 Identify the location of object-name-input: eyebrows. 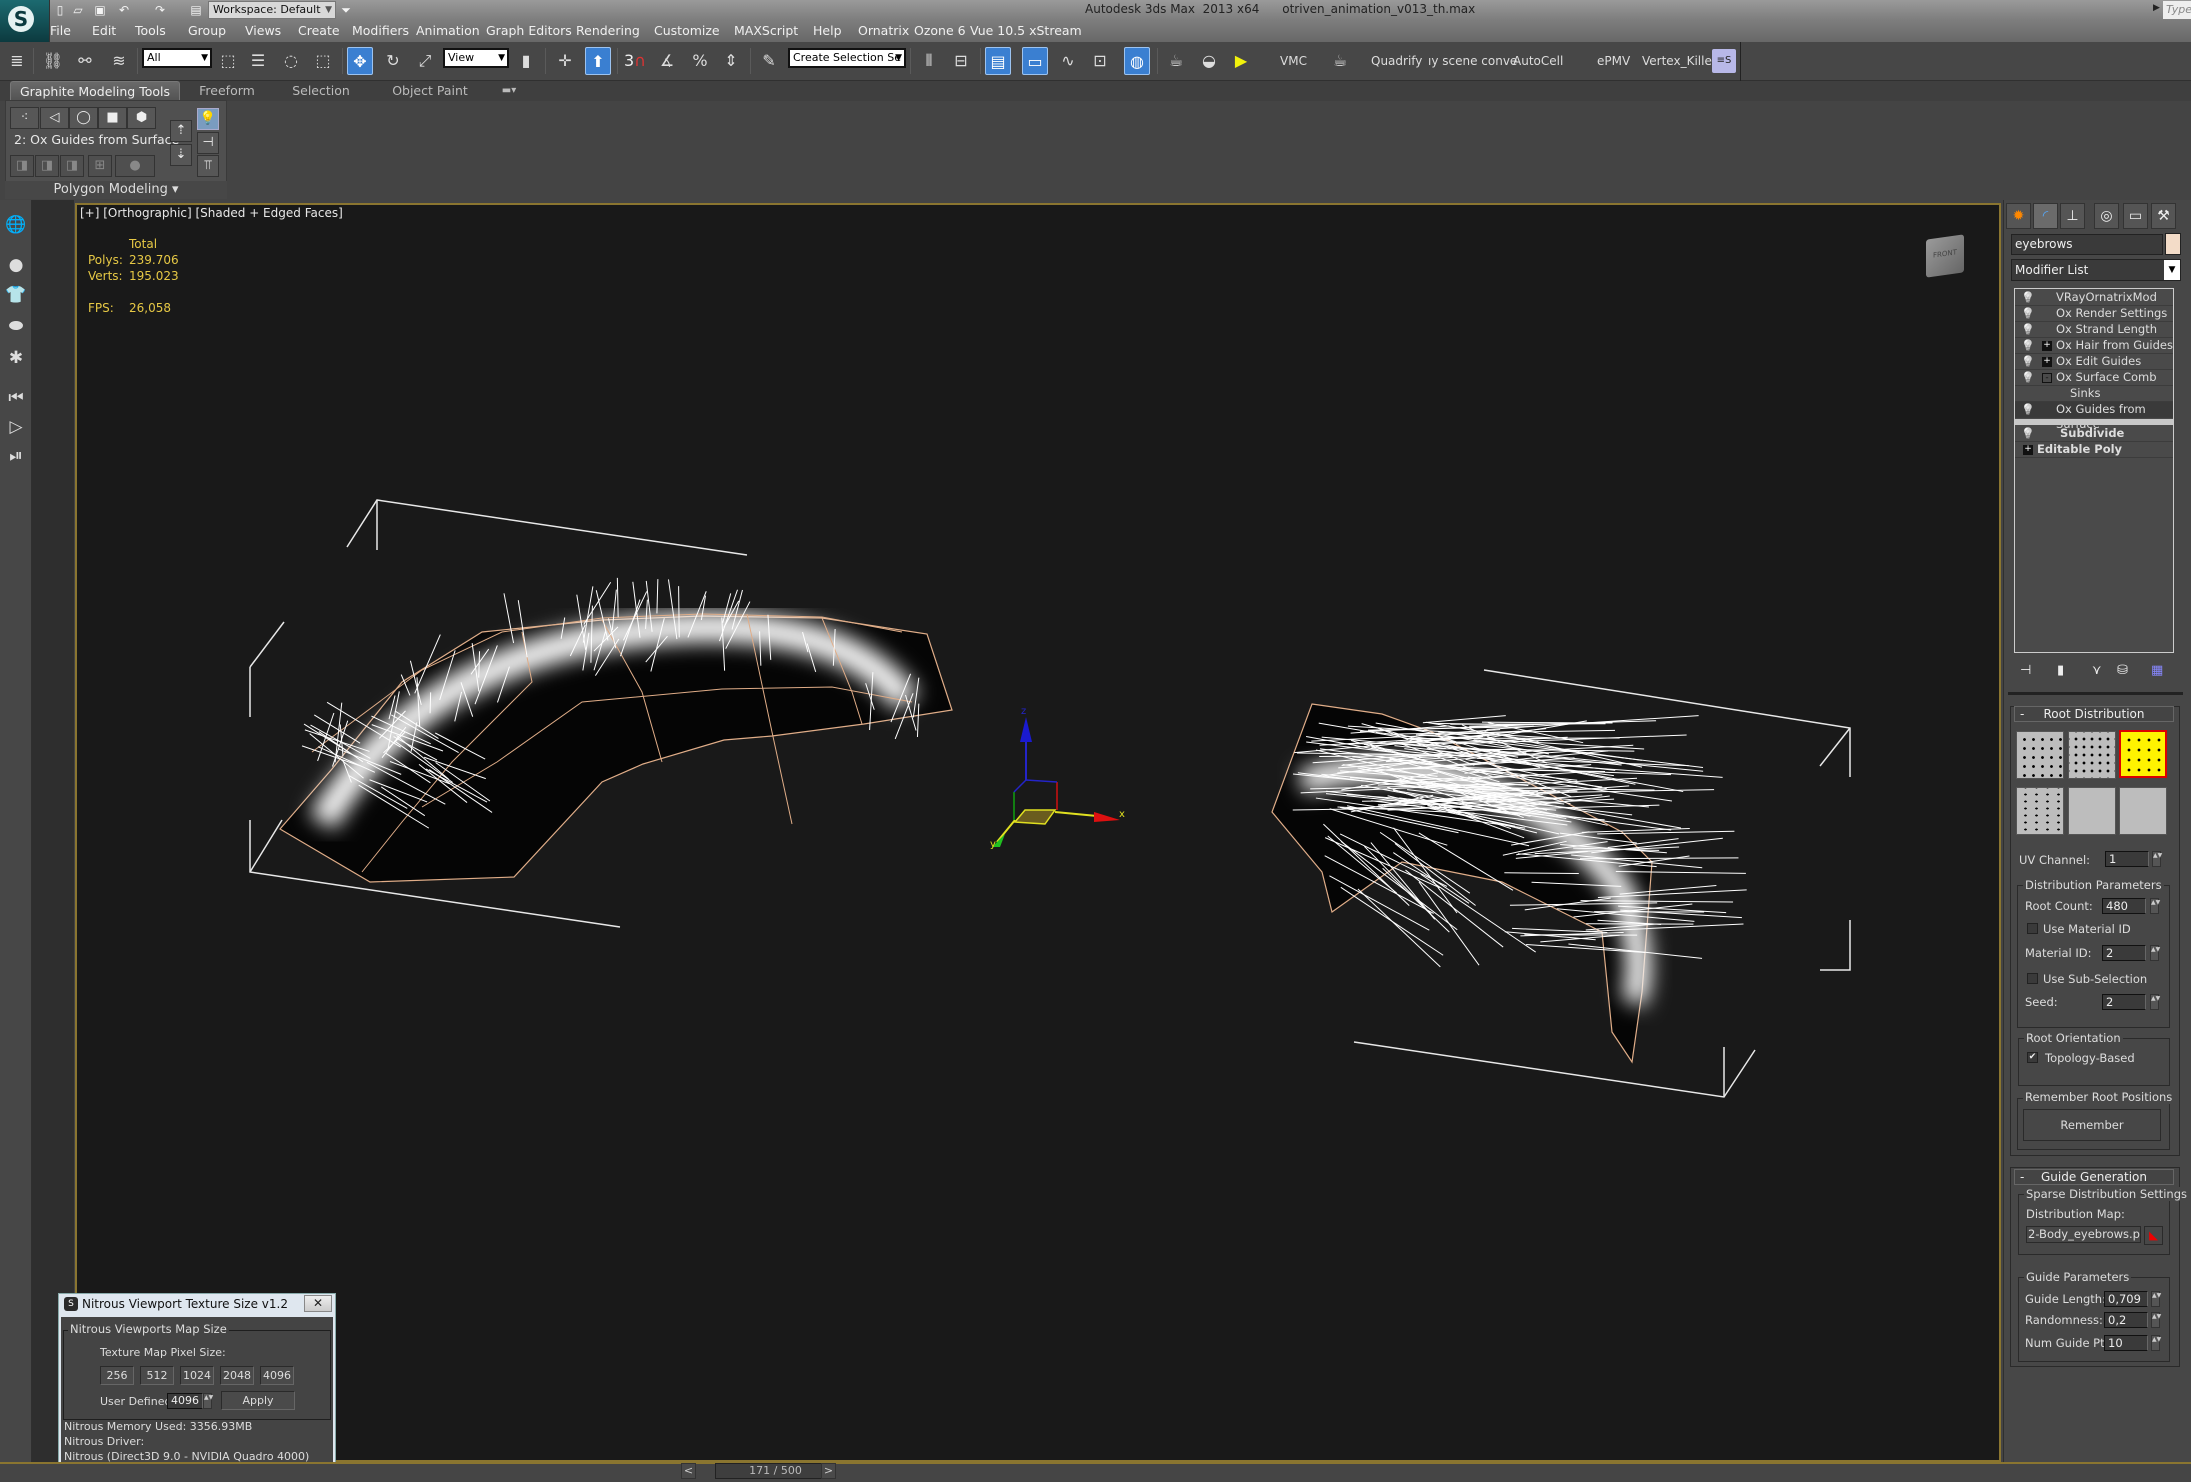
(2087, 244).